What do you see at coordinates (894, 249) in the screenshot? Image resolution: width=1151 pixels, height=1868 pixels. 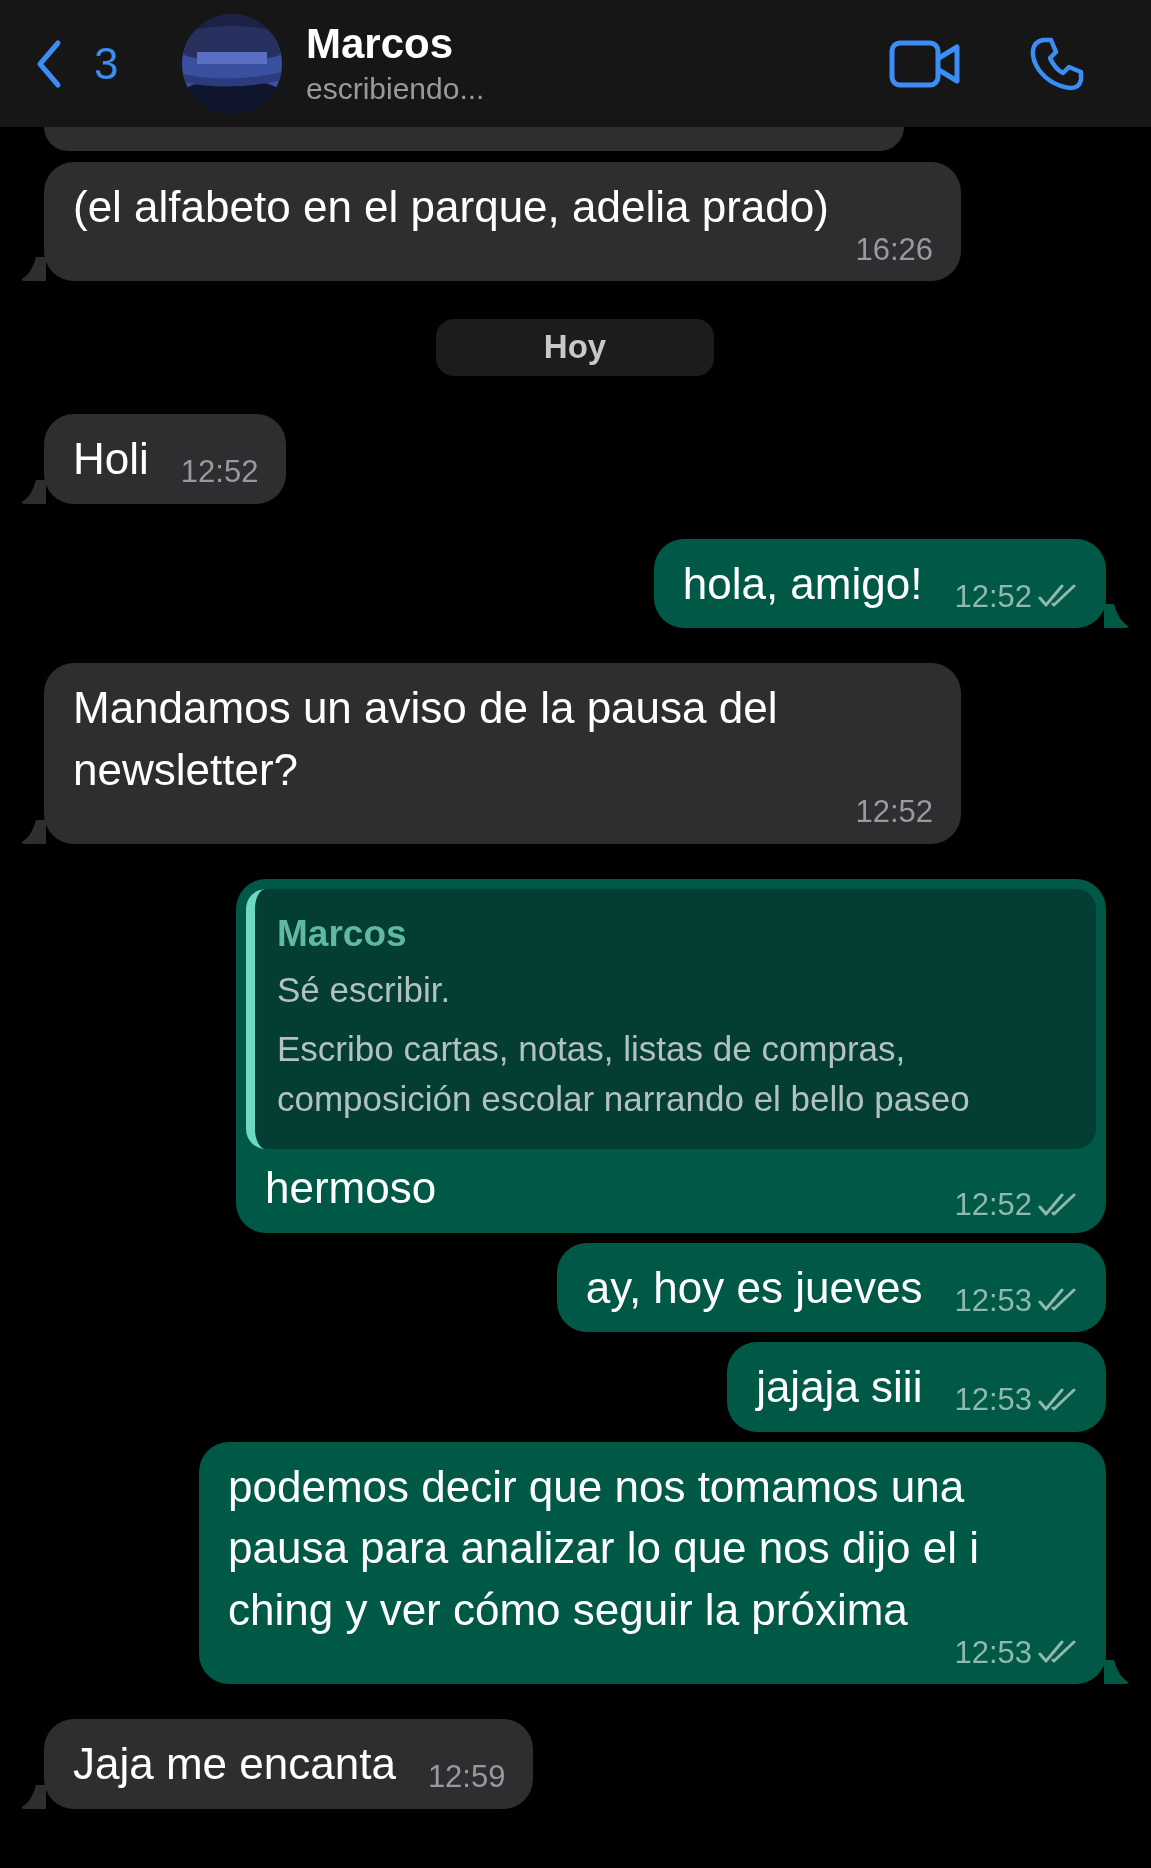 I see `message-time: 16:26` at bounding box center [894, 249].